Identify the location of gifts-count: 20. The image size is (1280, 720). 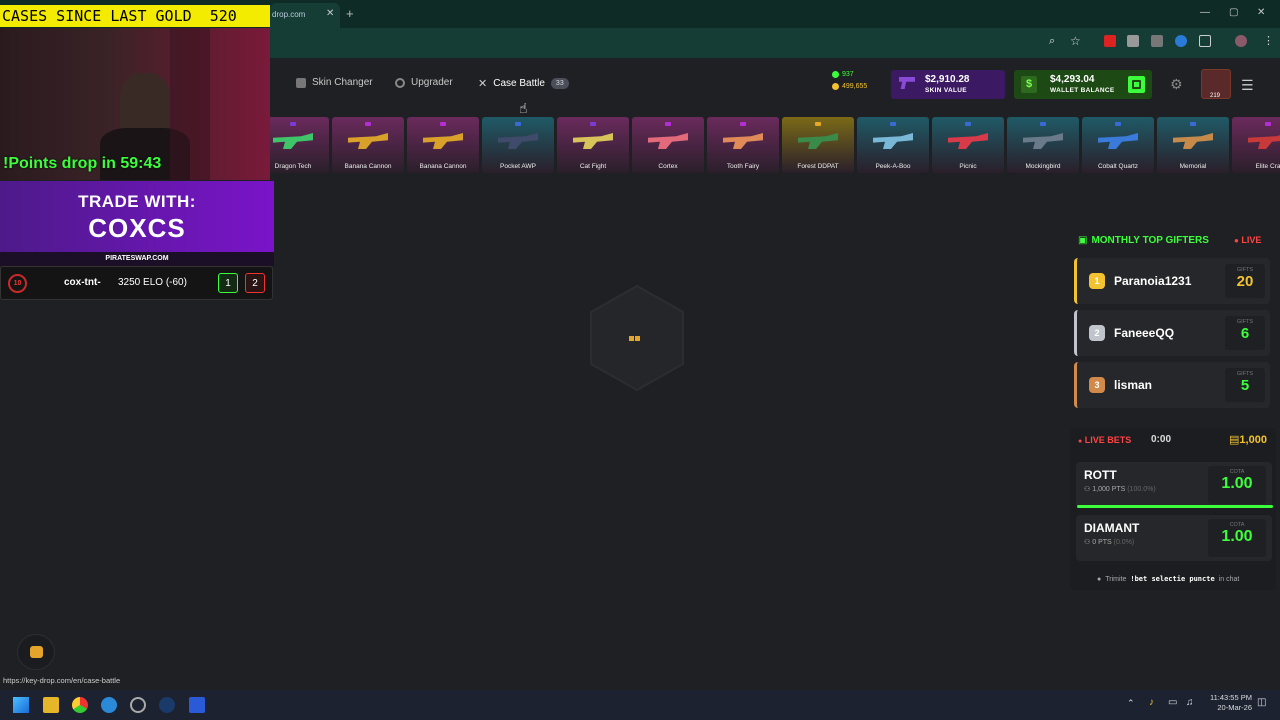
(1245, 281).